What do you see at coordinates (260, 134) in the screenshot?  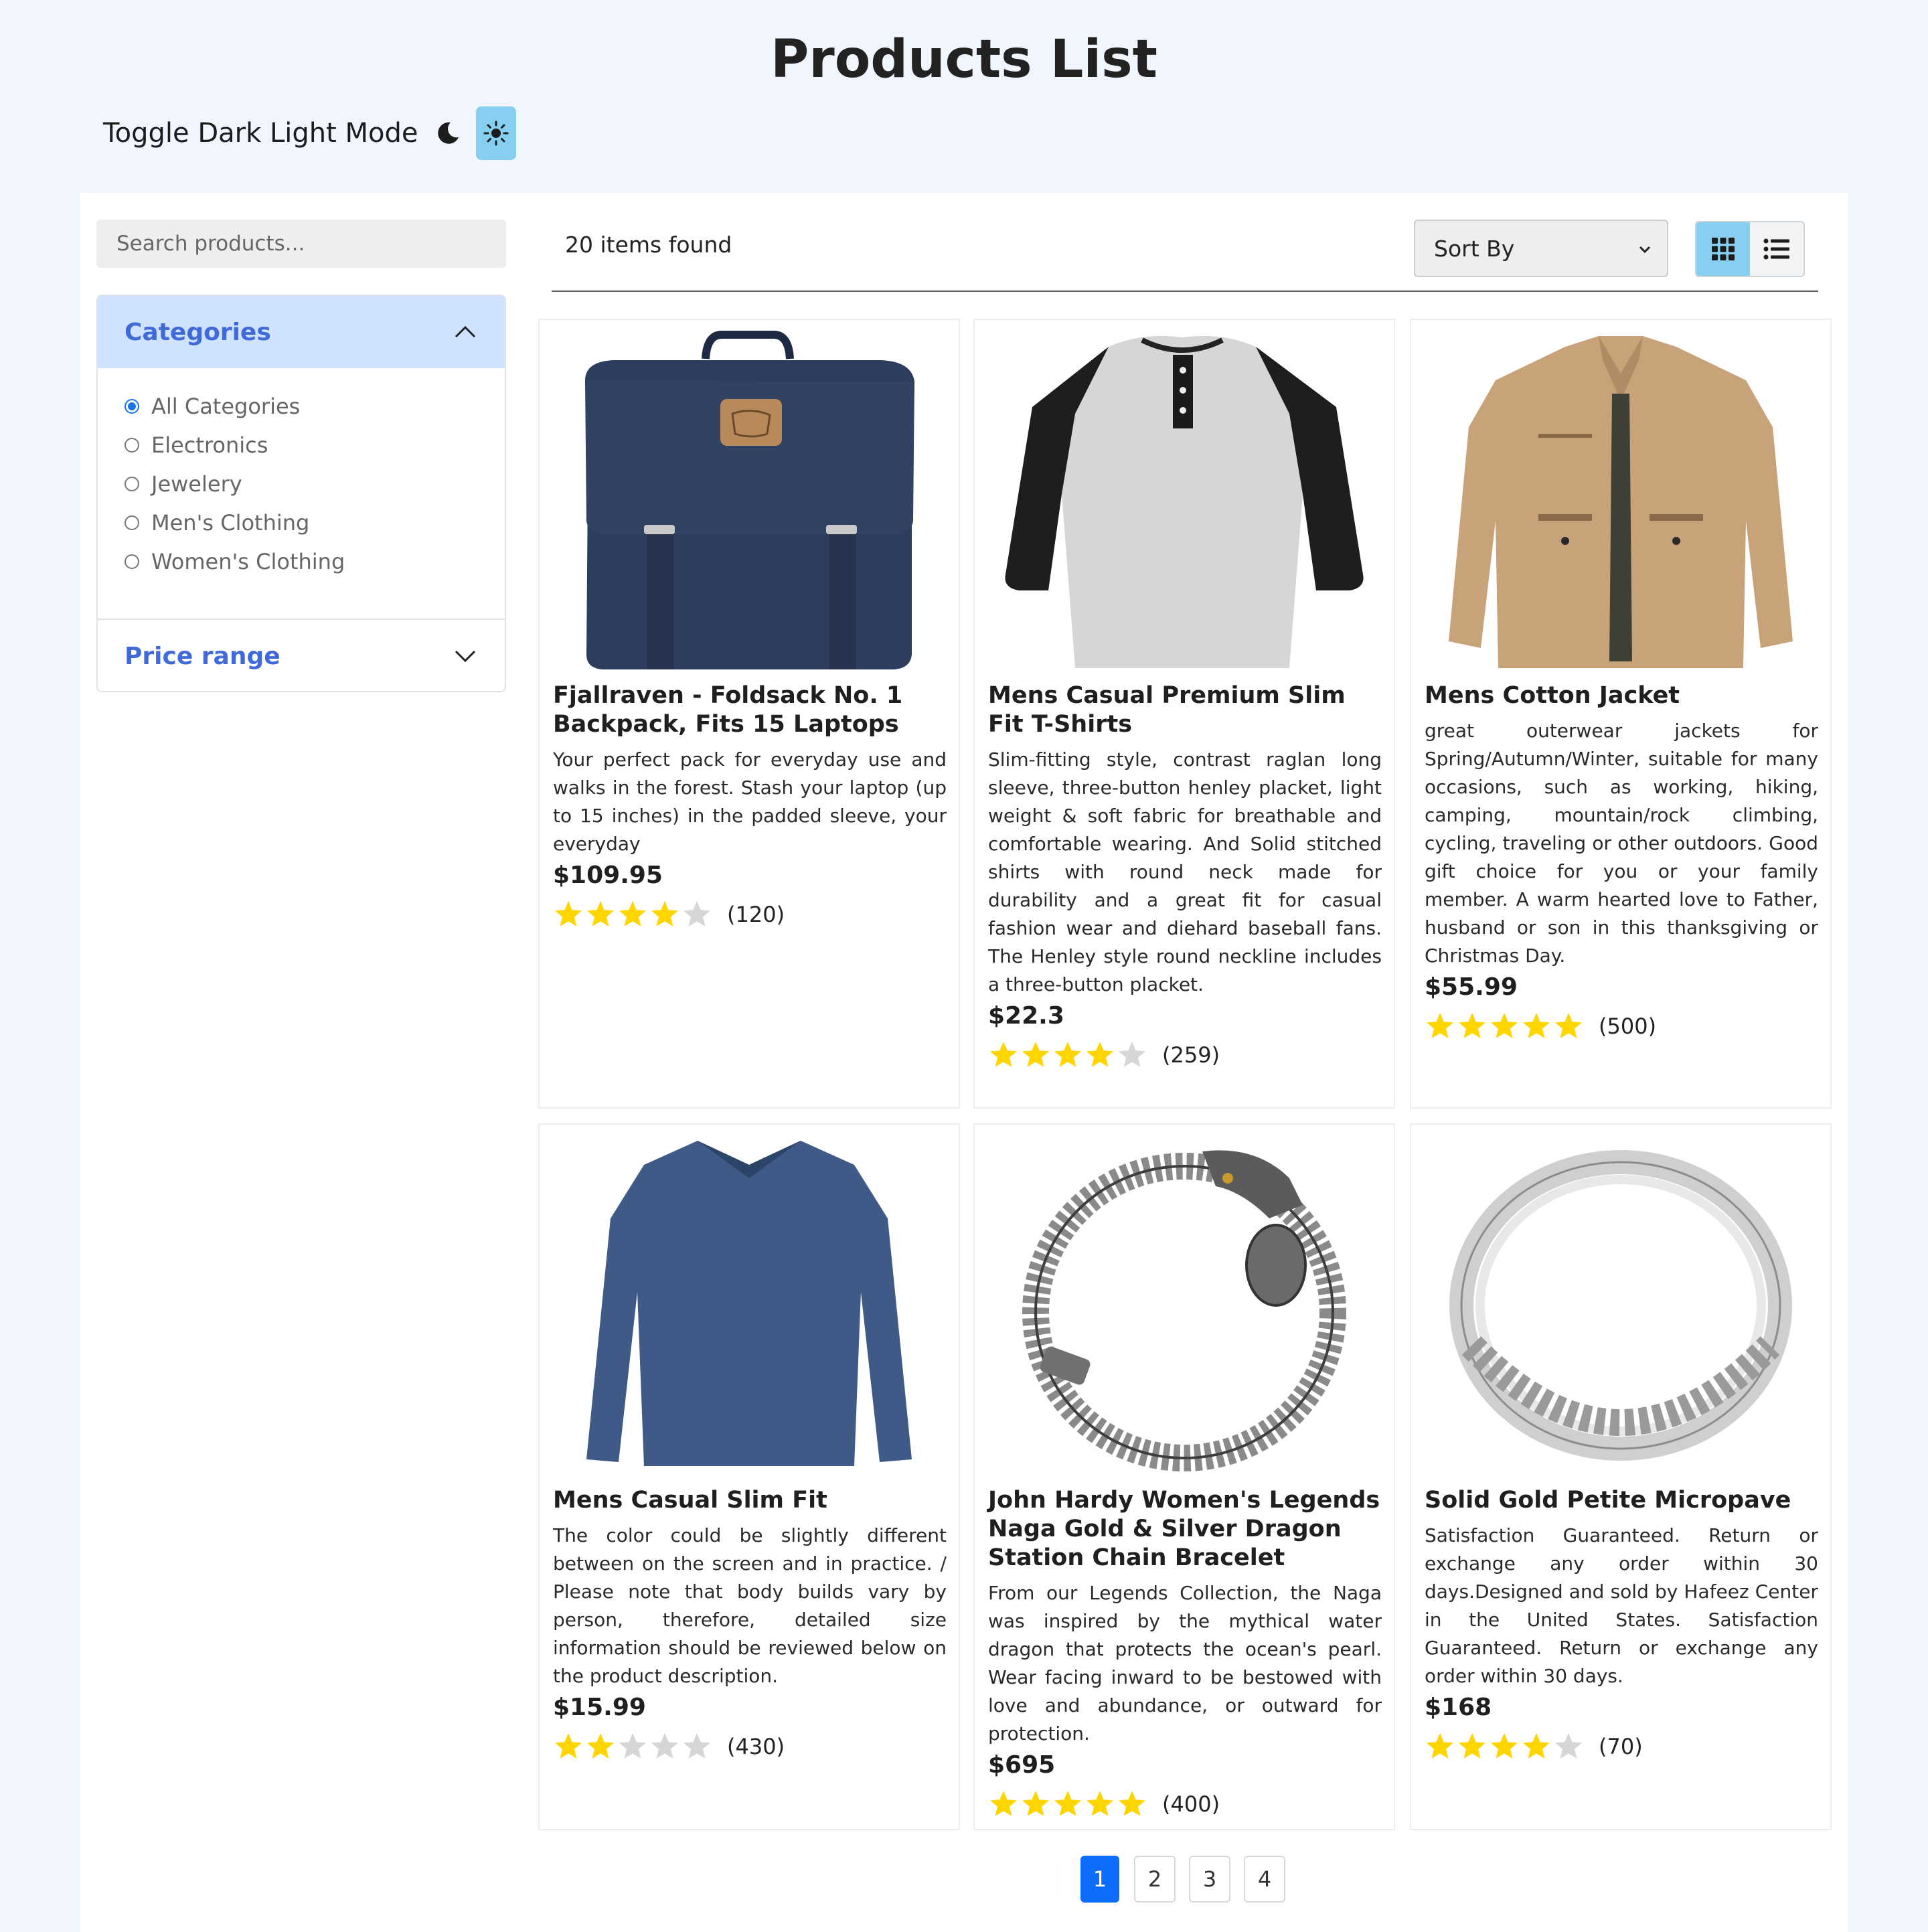 I see `mode-toggle-label: Toggle Dark Light Mode` at bounding box center [260, 134].